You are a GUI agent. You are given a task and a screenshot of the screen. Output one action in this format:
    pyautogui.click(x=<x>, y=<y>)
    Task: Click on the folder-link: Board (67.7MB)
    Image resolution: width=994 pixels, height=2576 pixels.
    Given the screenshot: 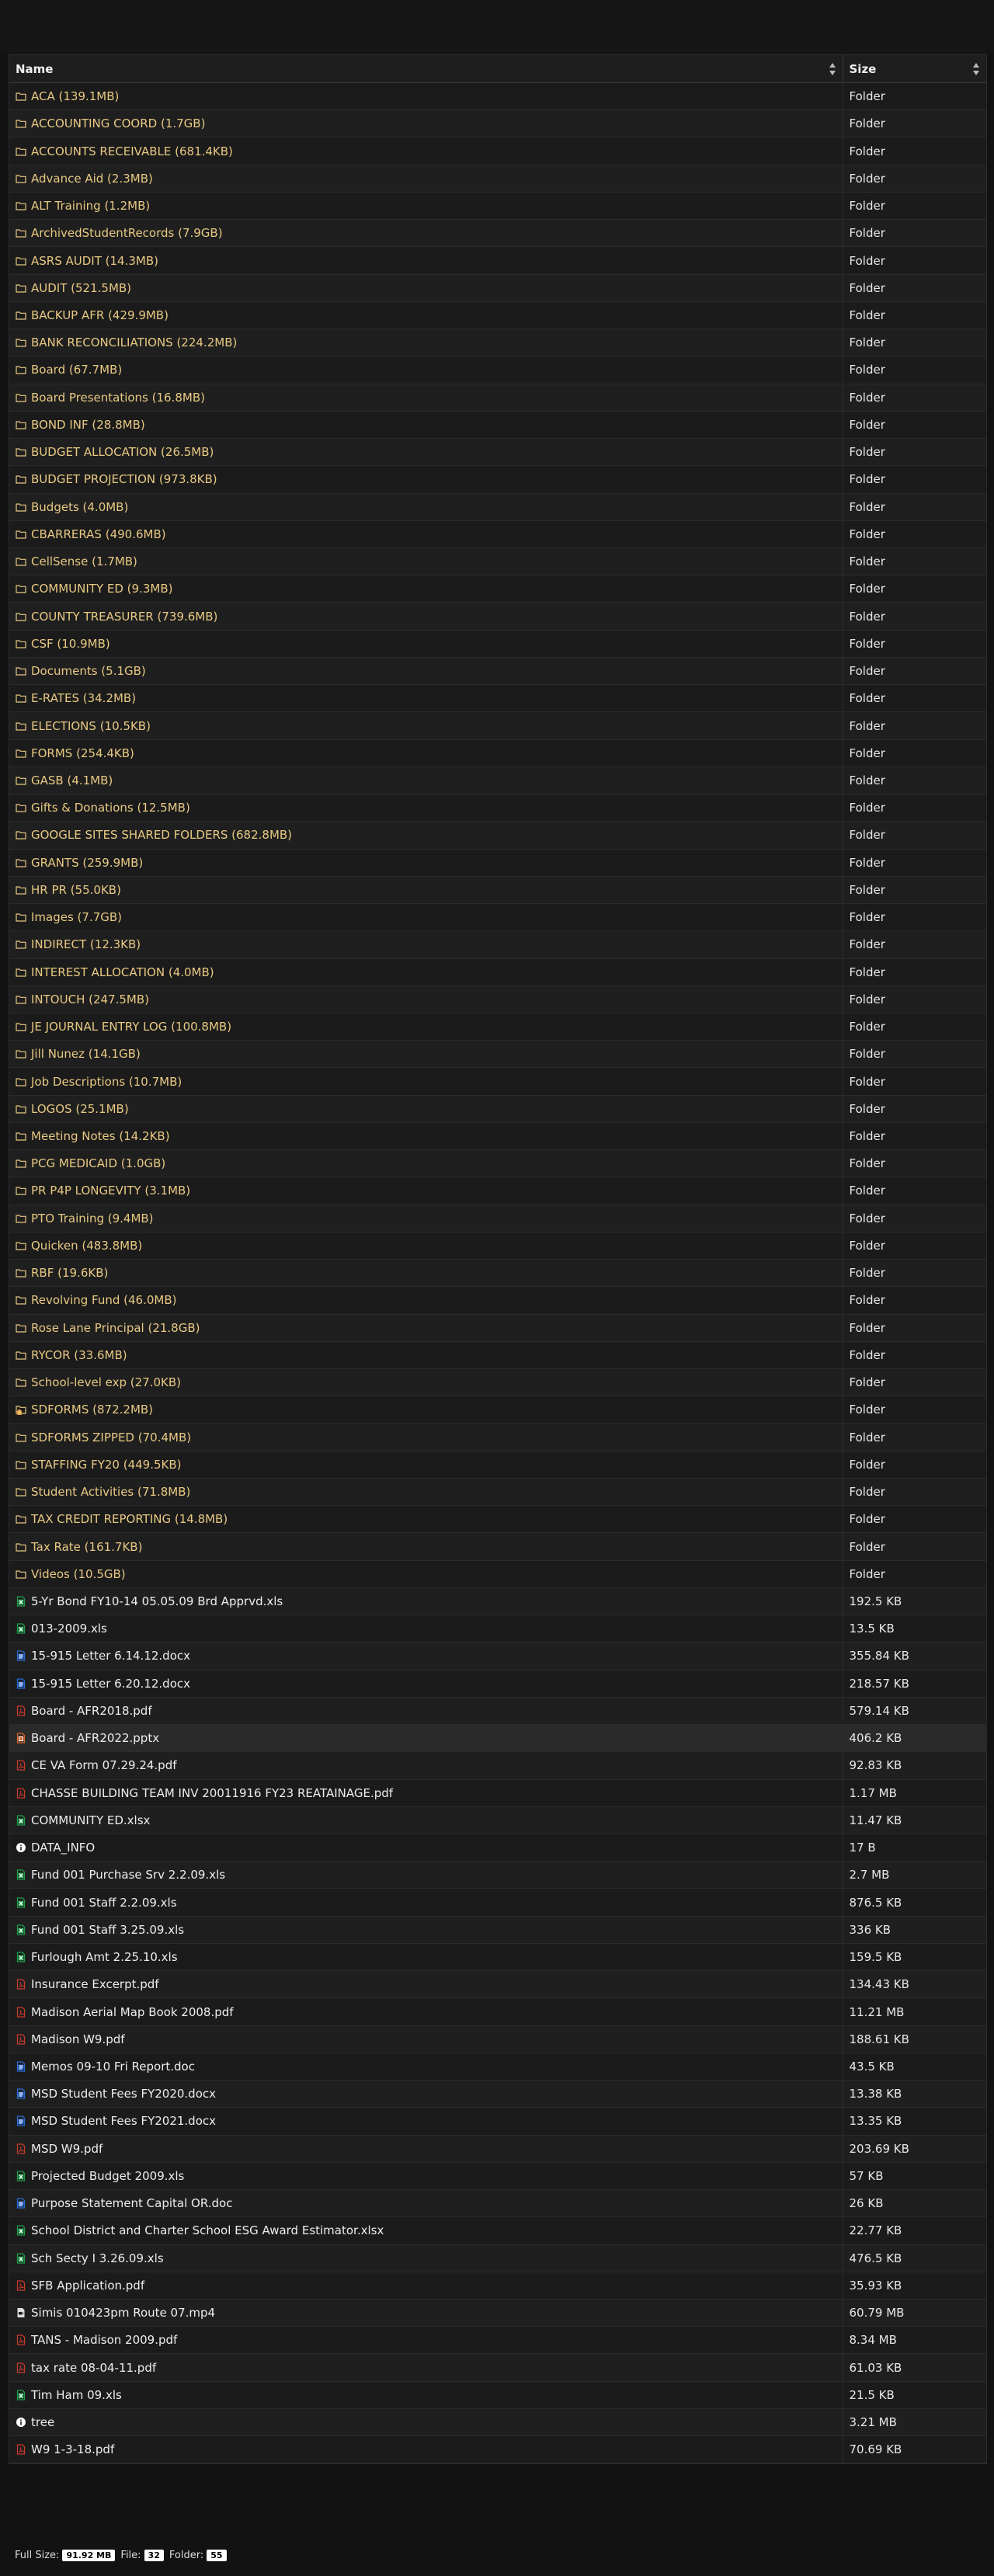 What is the action you would take?
    pyautogui.click(x=76, y=370)
    